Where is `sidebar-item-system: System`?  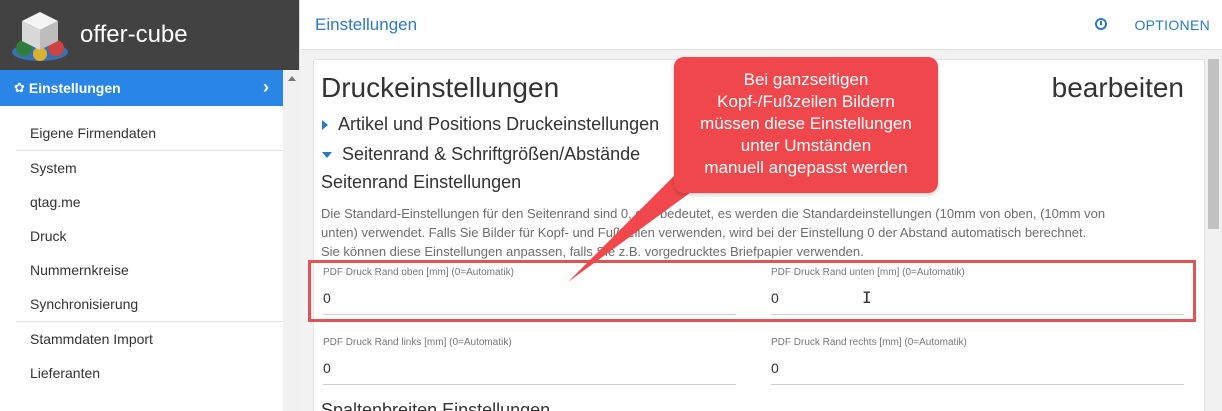
sidebar-item-system: System is located at coordinates (149, 168).